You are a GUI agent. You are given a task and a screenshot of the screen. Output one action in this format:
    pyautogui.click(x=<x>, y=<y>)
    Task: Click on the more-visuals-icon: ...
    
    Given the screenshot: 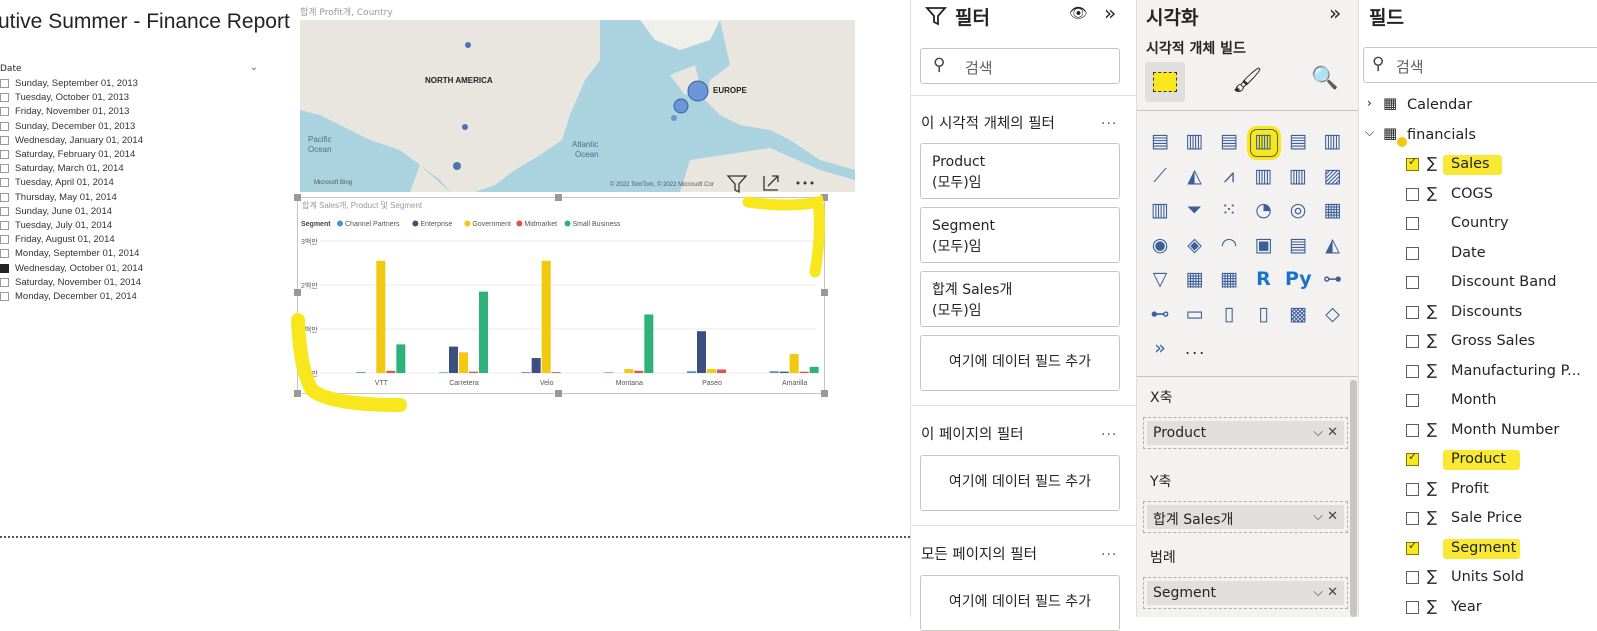 What is the action you would take?
    pyautogui.click(x=1195, y=348)
    